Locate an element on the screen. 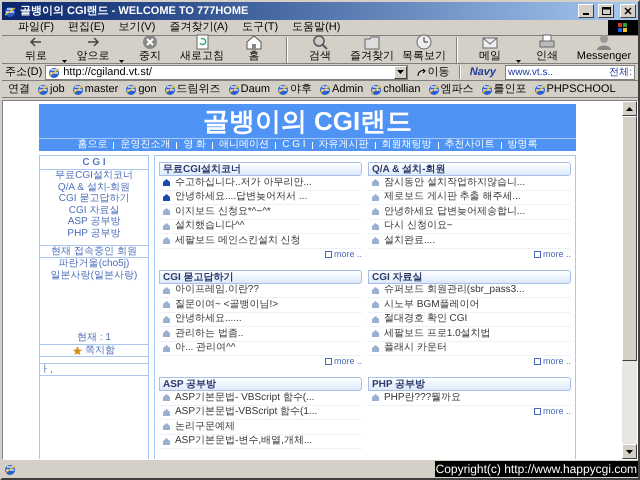  link-item: Daum is located at coordinates (249, 89).